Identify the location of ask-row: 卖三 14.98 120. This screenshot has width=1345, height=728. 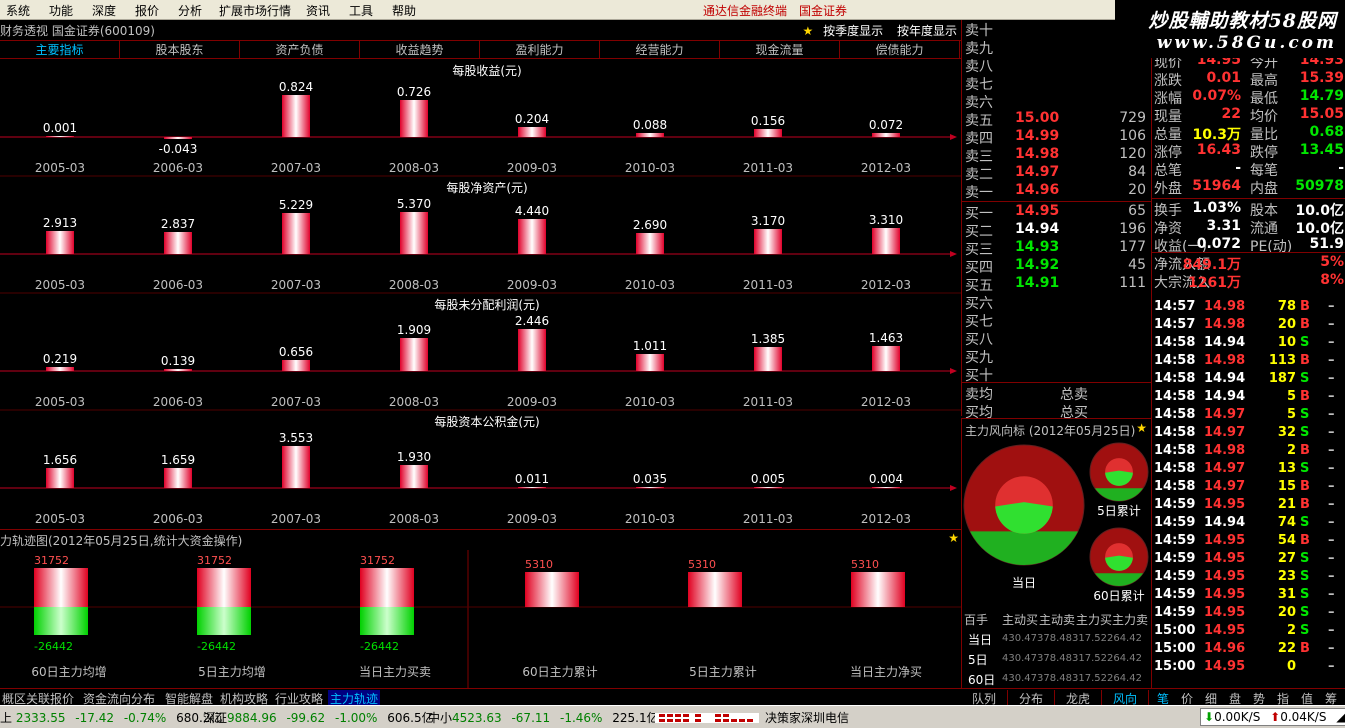
(1057, 155).